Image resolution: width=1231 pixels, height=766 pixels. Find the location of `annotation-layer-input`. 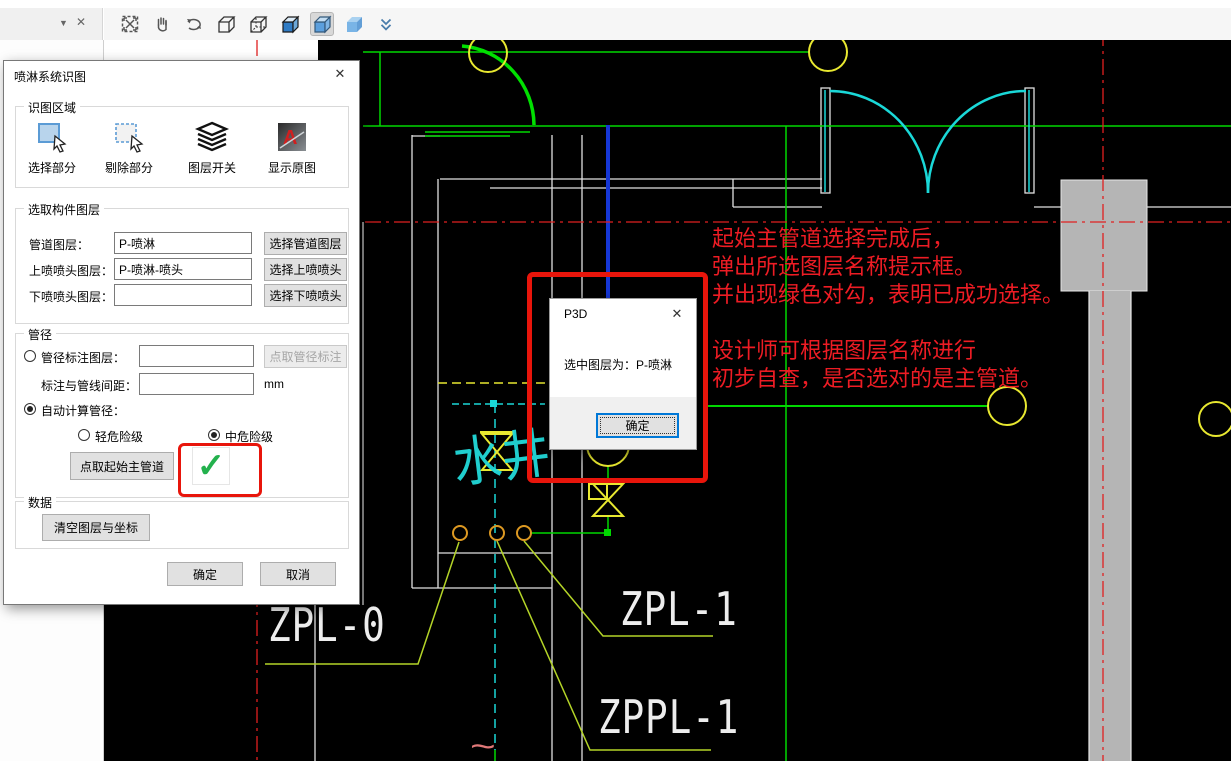

annotation-layer-input is located at coordinates (196, 356).